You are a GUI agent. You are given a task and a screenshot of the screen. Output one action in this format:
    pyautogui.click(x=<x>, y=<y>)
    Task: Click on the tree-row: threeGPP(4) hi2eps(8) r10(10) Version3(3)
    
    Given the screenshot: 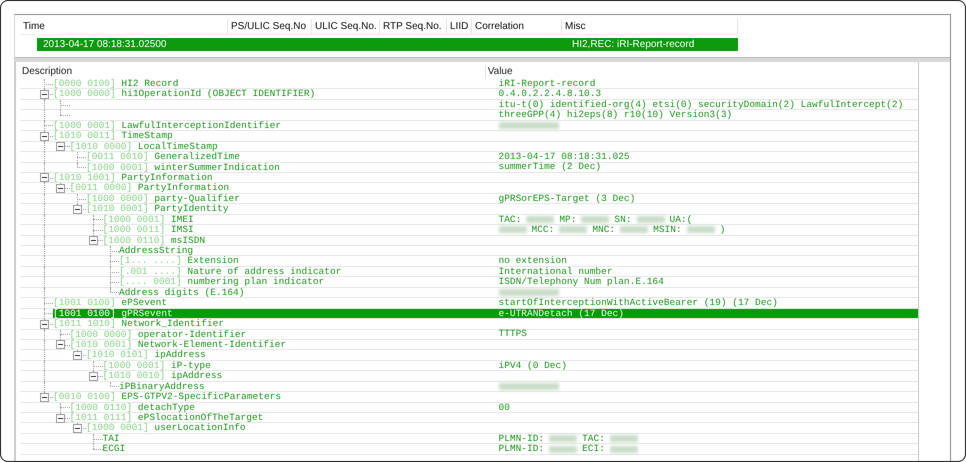 What is the action you would take?
    pyautogui.click(x=494, y=115)
    